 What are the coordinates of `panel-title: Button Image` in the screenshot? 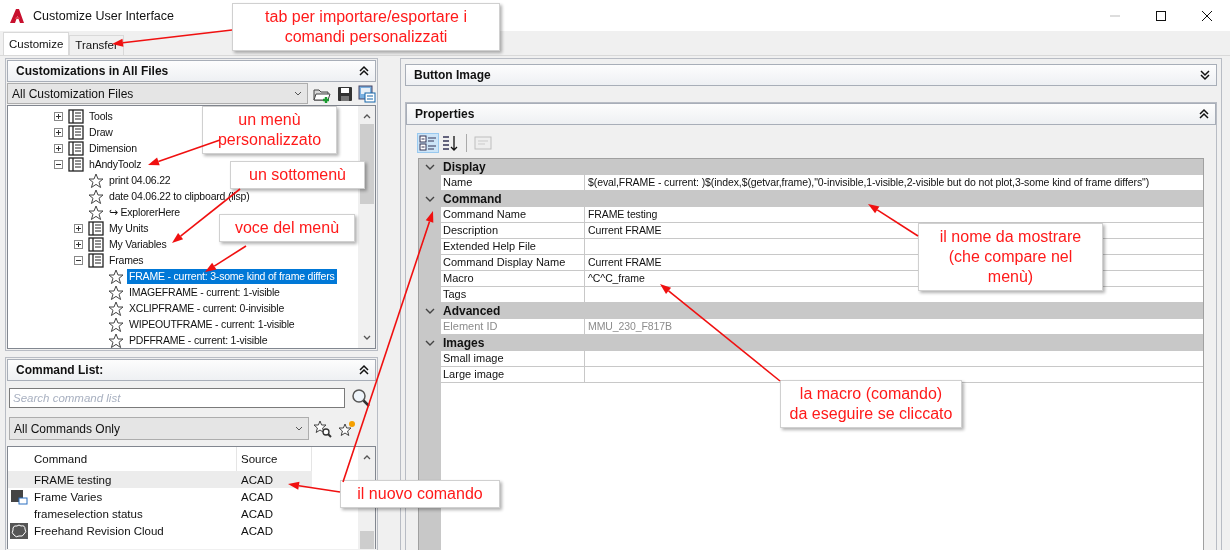 It's located at (452, 75).